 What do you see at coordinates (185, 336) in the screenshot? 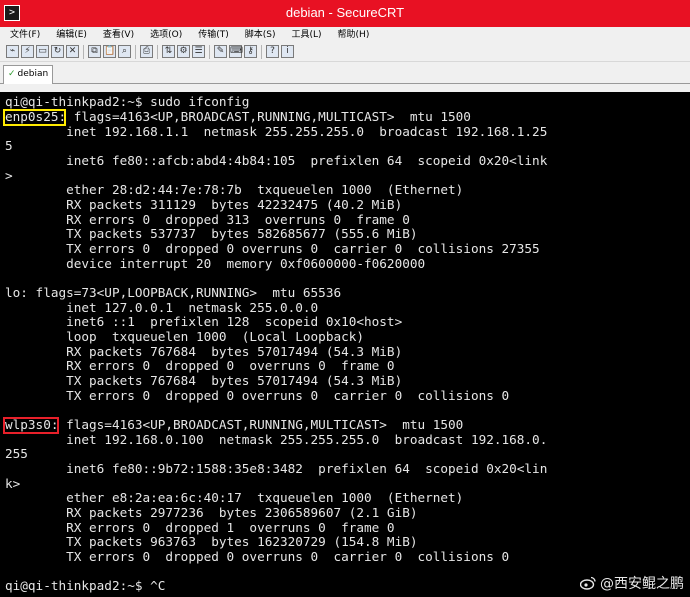
I see `terminal-line: loop txqueuelen 1000 (Local Loopback)` at bounding box center [185, 336].